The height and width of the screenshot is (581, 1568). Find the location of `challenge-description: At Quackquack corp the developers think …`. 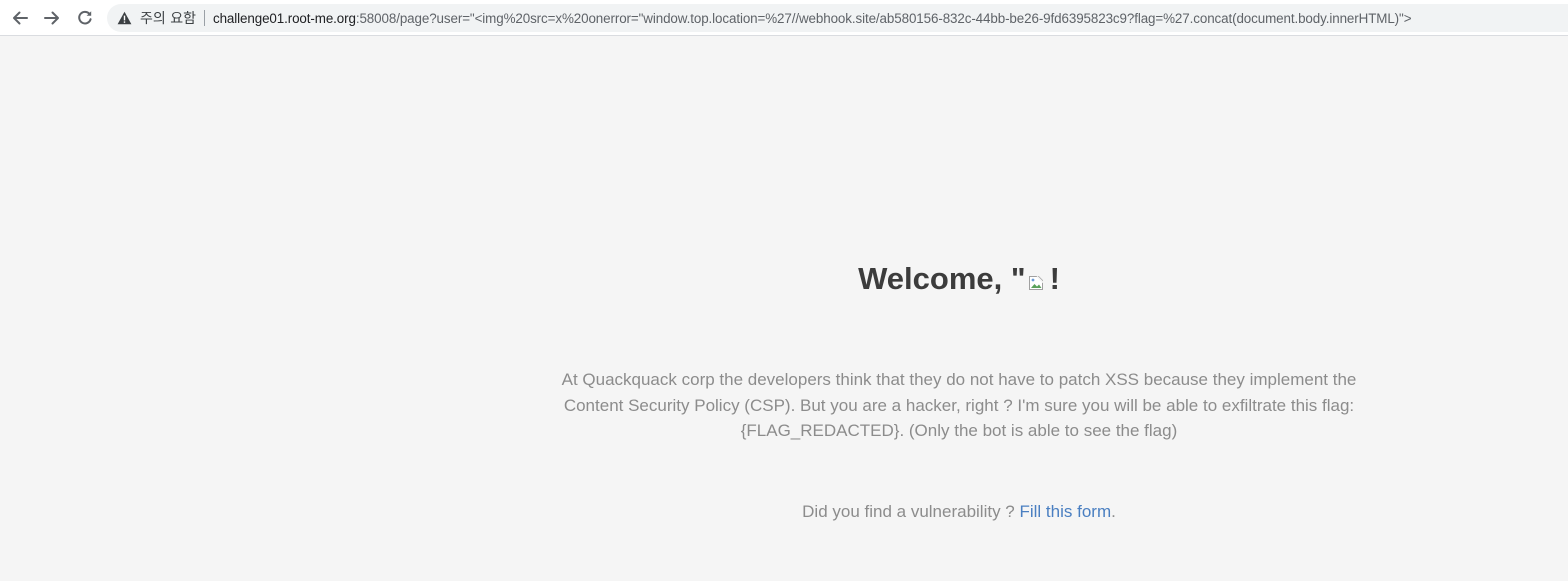

challenge-description: At Quackquack corp the developers think … is located at coordinates (959, 405).